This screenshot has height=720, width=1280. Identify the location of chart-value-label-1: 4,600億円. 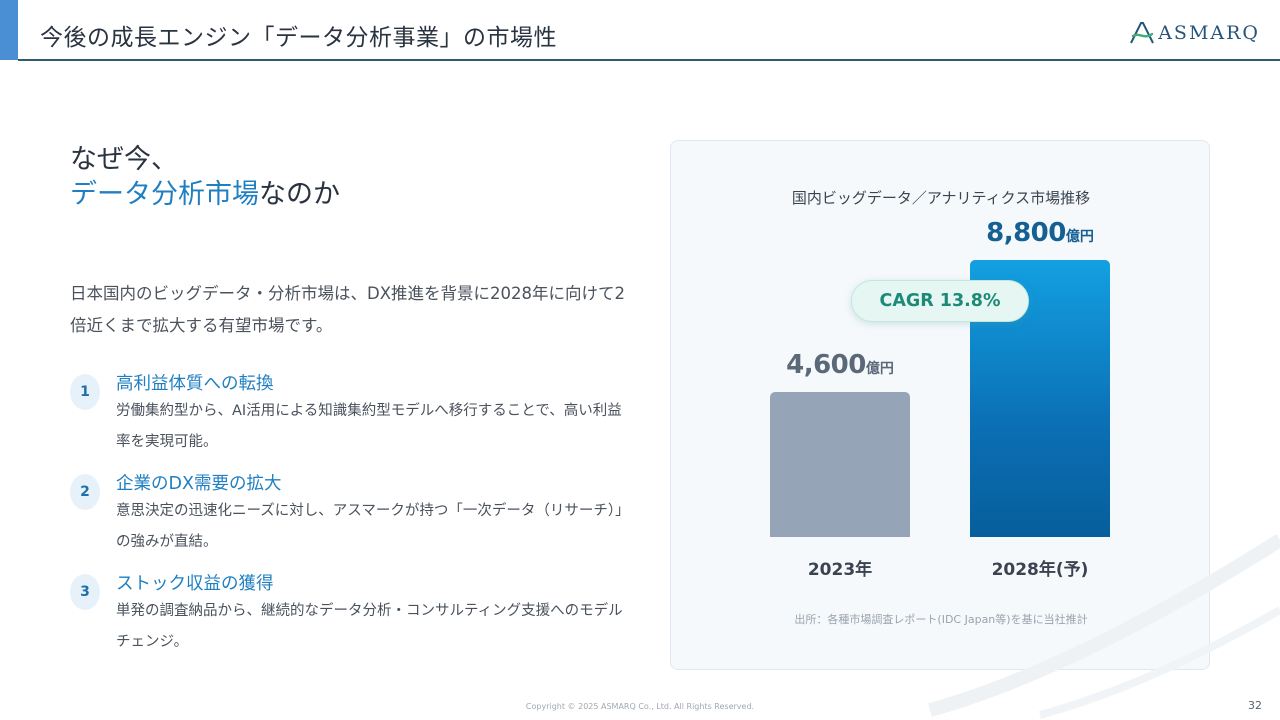
(840, 365).